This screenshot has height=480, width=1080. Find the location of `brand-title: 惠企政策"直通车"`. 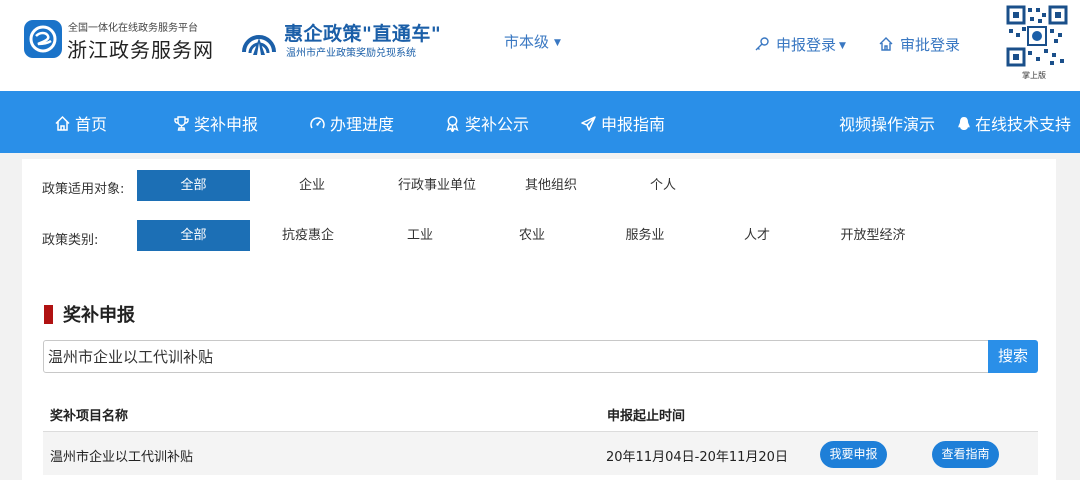

brand-title: 惠企政策"直通车" is located at coordinates (363, 34).